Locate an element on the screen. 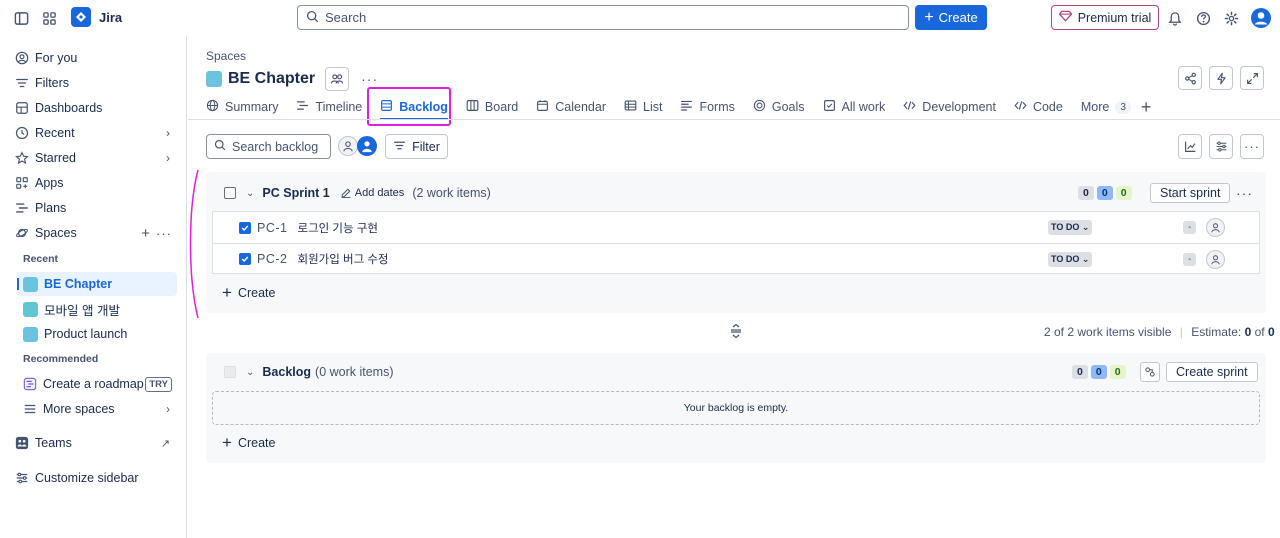 The width and height of the screenshot is (1280, 538). more-actions-icon: ··· is located at coordinates (369, 79).